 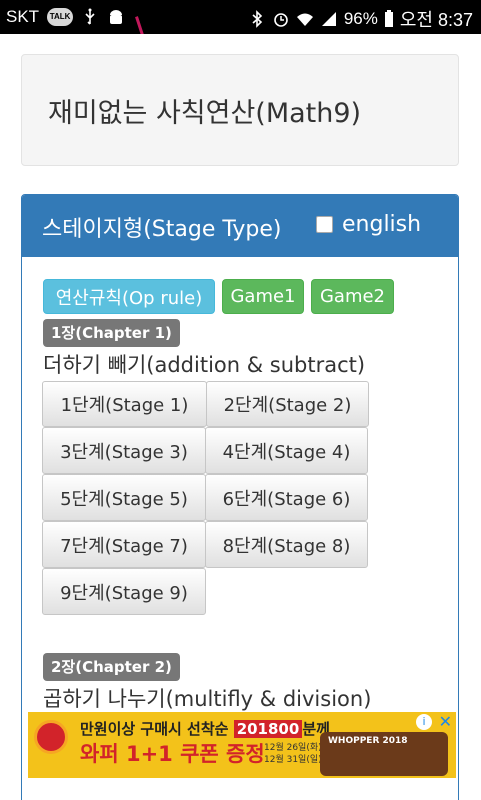 What do you see at coordinates (286, 450) in the screenshot?
I see `stage-4-button: 4단계(Stage 4)` at bounding box center [286, 450].